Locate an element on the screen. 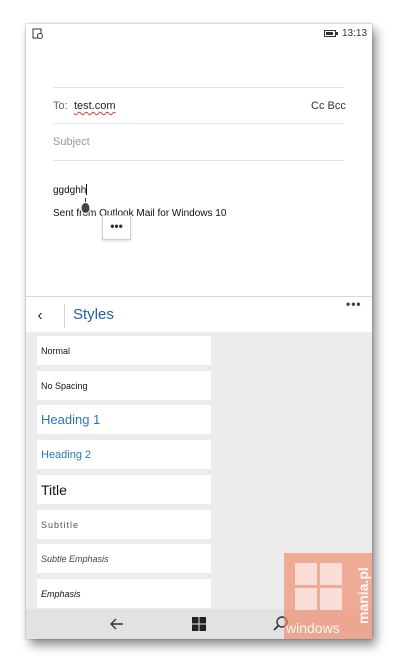 The width and height of the screenshot is (398, 666). context-more-button: ••• is located at coordinates (116, 227).